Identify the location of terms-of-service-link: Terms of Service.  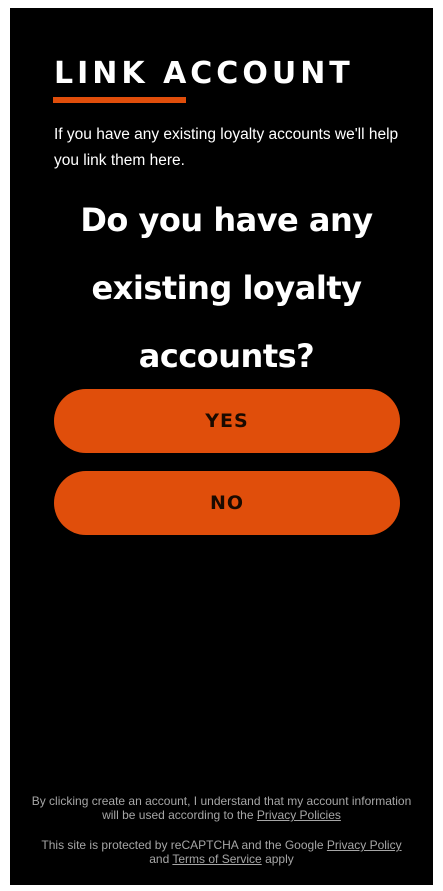
(216, 859).